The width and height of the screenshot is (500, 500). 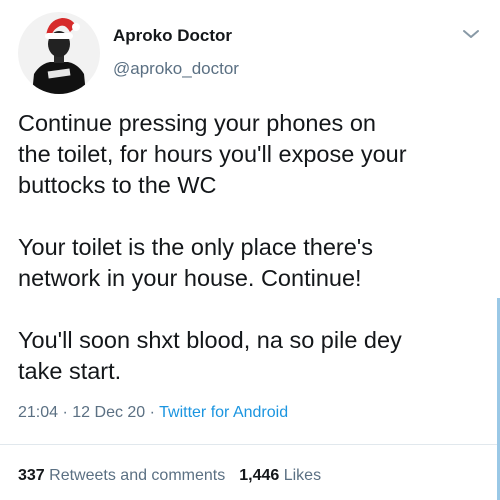 I want to click on chevron-down-icon, so click(x=471, y=34).